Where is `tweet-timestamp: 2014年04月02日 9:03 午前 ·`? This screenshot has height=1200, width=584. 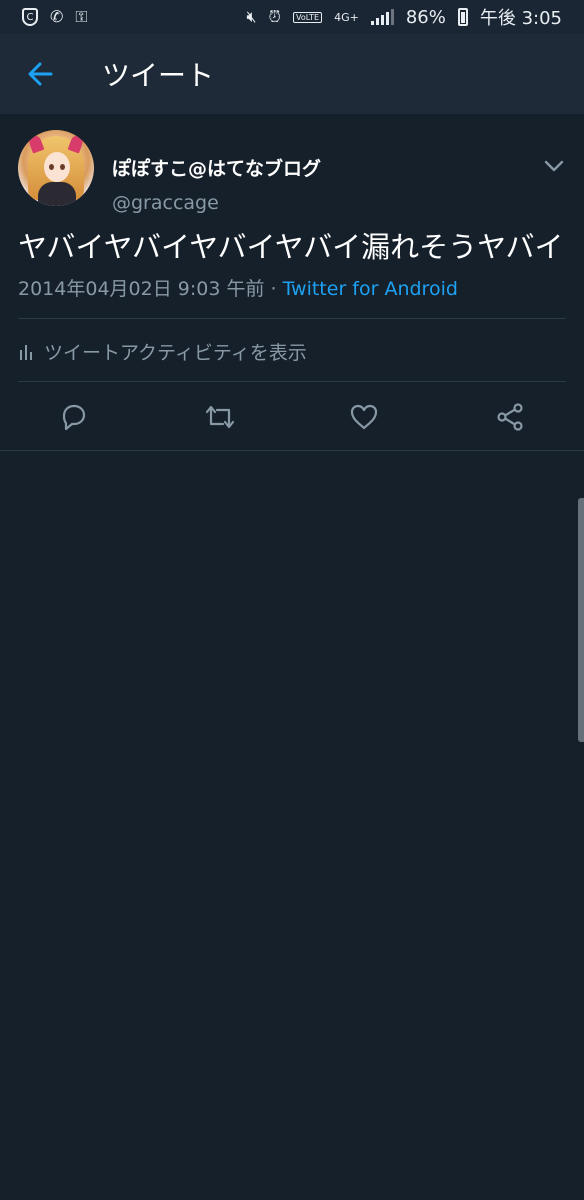 tweet-timestamp: 2014年04月02日 9:03 午前 · is located at coordinates (150, 289).